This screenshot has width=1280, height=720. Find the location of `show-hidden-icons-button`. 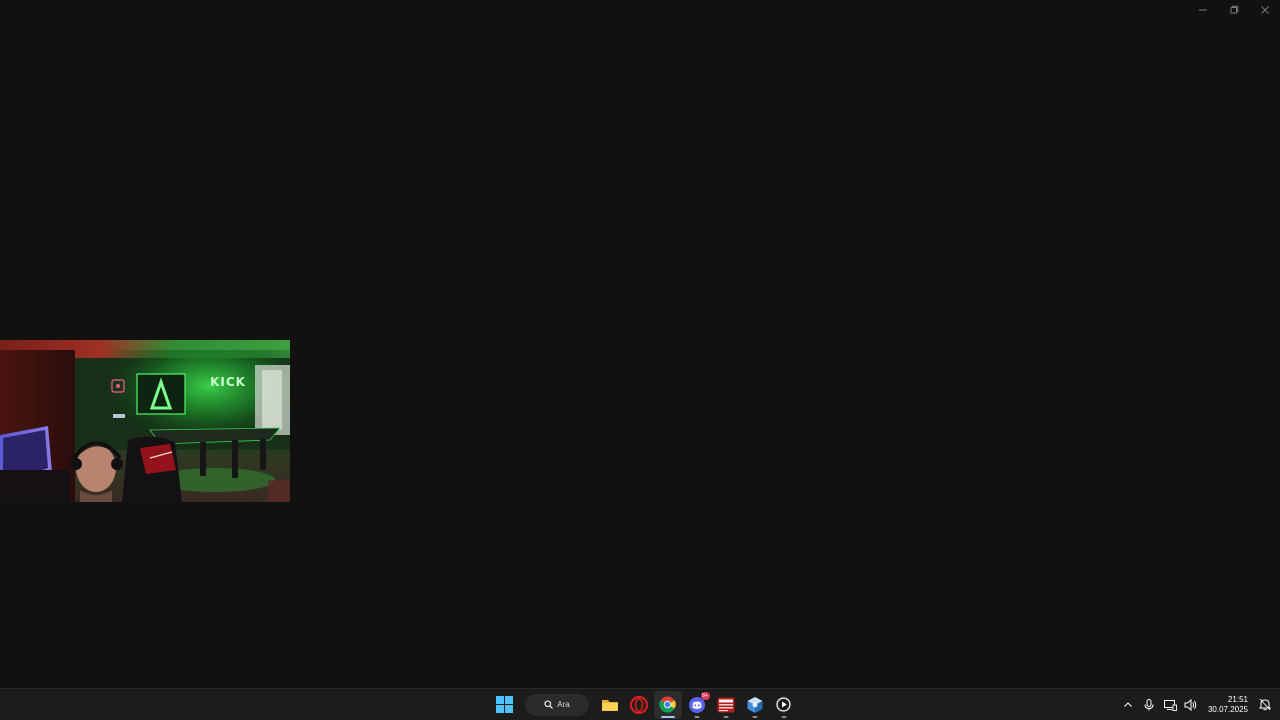

show-hidden-icons-button is located at coordinates (1128, 705).